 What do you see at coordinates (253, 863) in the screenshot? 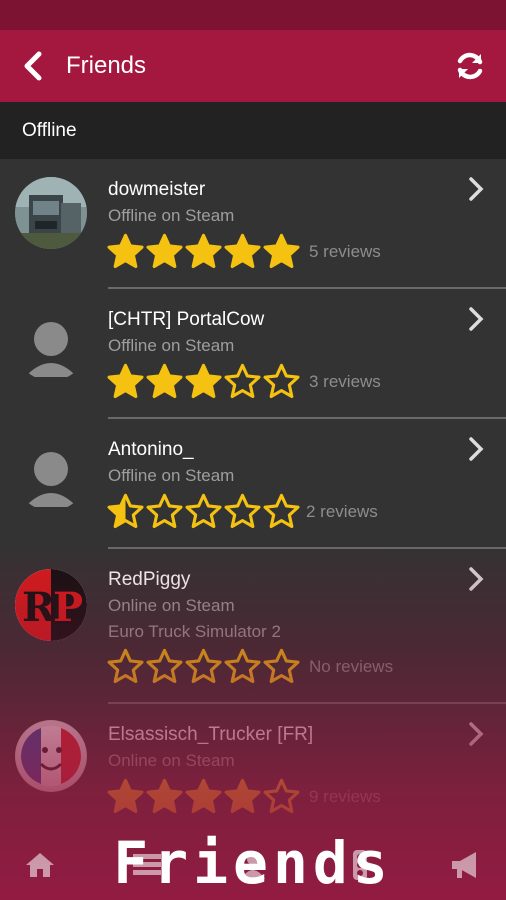
I see `promo-caption: Friends` at bounding box center [253, 863].